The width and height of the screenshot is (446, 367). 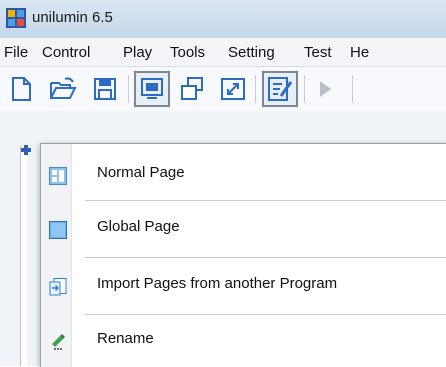 I want to click on cascade-windows-icon, so click(x=192, y=89).